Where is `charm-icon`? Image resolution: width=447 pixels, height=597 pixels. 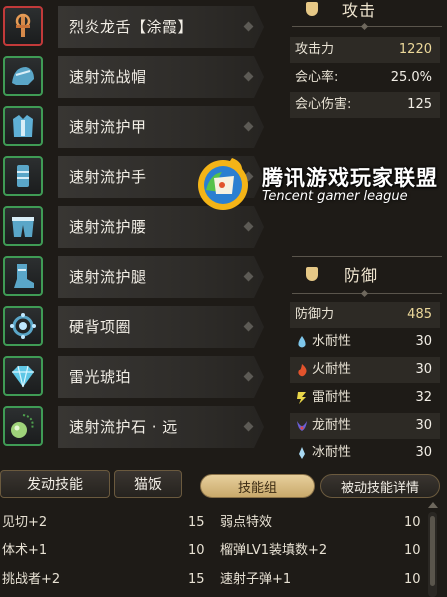 charm-icon is located at coordinates (23, 426).